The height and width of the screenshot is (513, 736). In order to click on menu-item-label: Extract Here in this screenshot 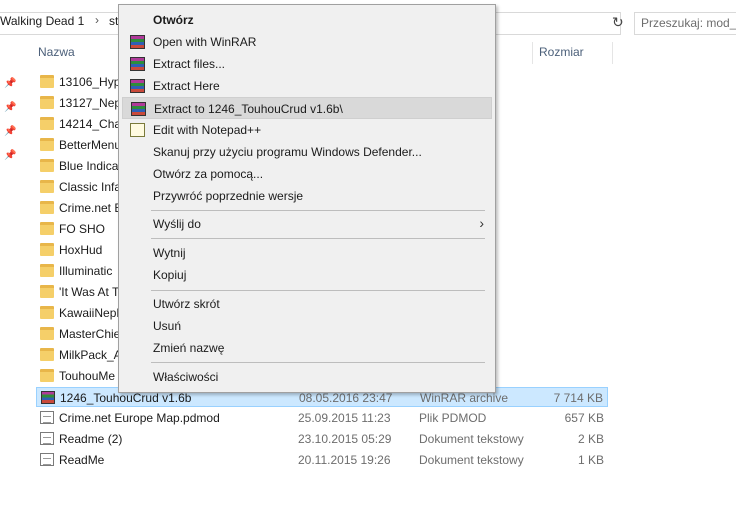, I will do `click(186, 86)`.